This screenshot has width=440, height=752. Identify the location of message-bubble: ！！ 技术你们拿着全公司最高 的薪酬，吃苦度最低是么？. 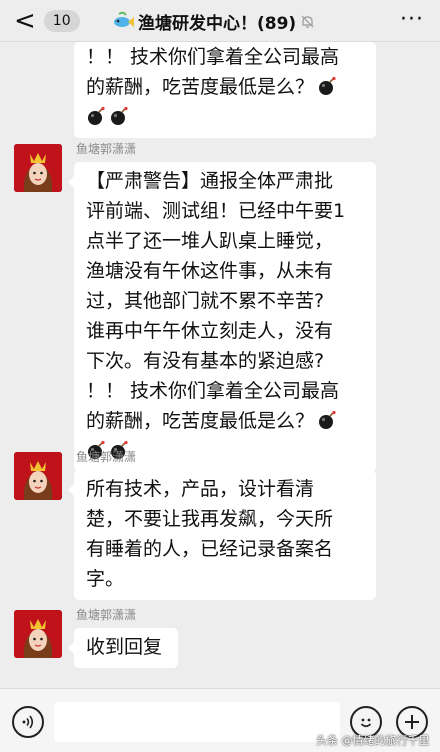
(225, 90).